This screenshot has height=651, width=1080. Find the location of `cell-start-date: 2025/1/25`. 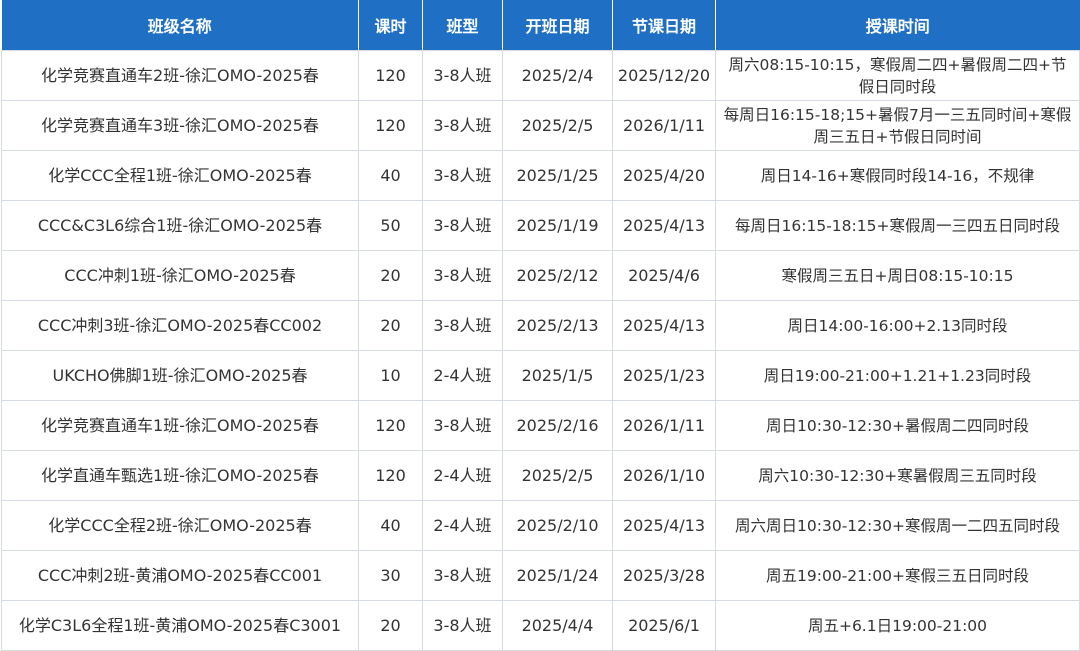

cell-start-date: 2025/1/25 is located at coordinates (557, 175).